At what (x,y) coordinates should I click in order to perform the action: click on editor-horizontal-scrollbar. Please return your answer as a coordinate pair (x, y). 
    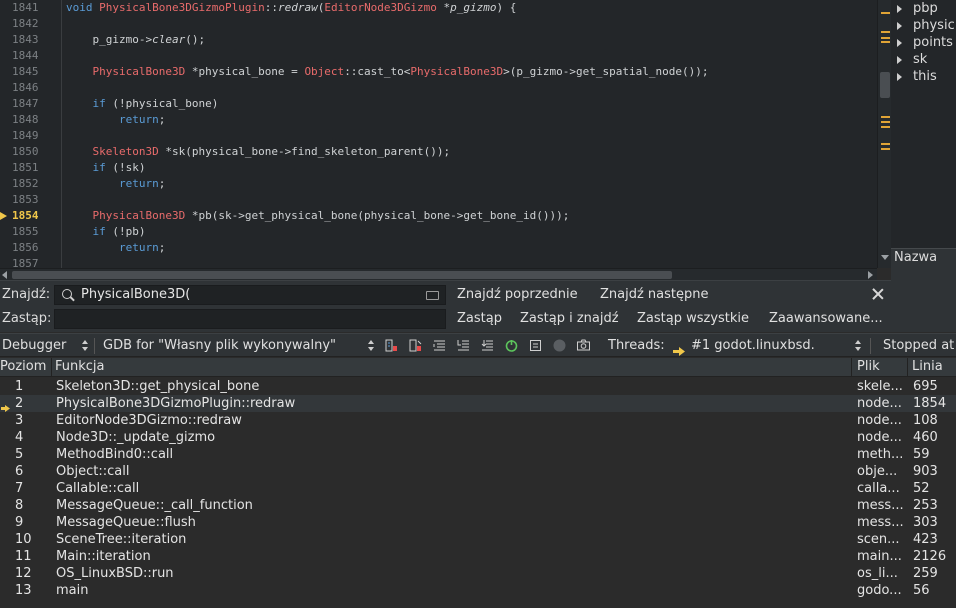
    Looking at the image, I should click on (438, 274).